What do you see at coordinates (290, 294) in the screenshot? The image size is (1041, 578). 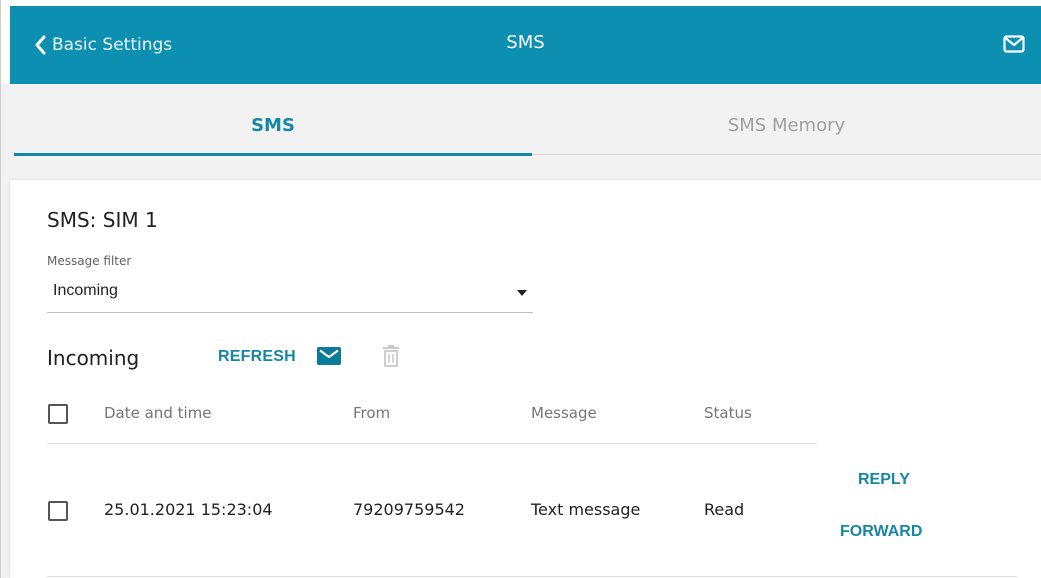 I see `message-filter-select: Incoming` at bounding box center [290, 294].